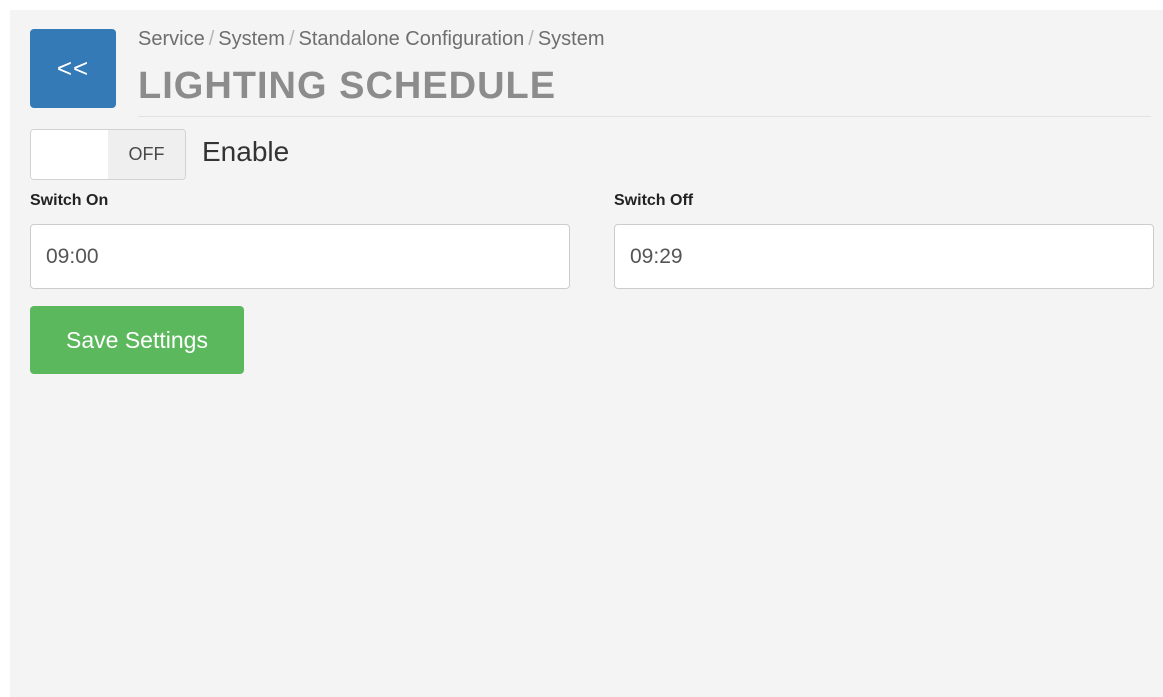 The height and width of the screenshot is (697, 1163). I want to click on switch-off-input, so click(884, 256).